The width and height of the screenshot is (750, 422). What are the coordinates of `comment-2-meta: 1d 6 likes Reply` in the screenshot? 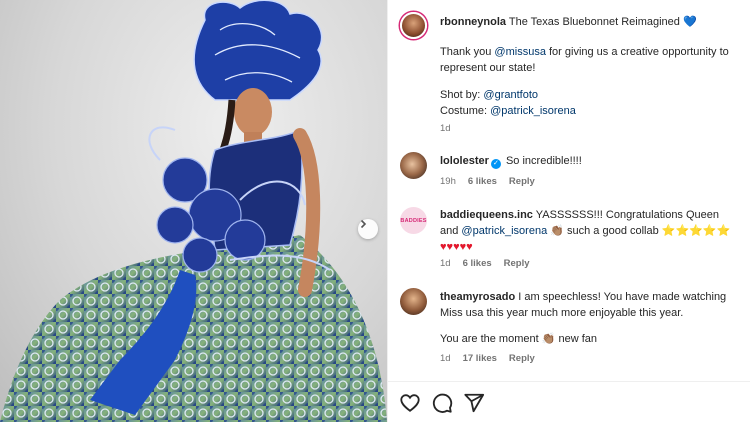 It's located at (485, 263).